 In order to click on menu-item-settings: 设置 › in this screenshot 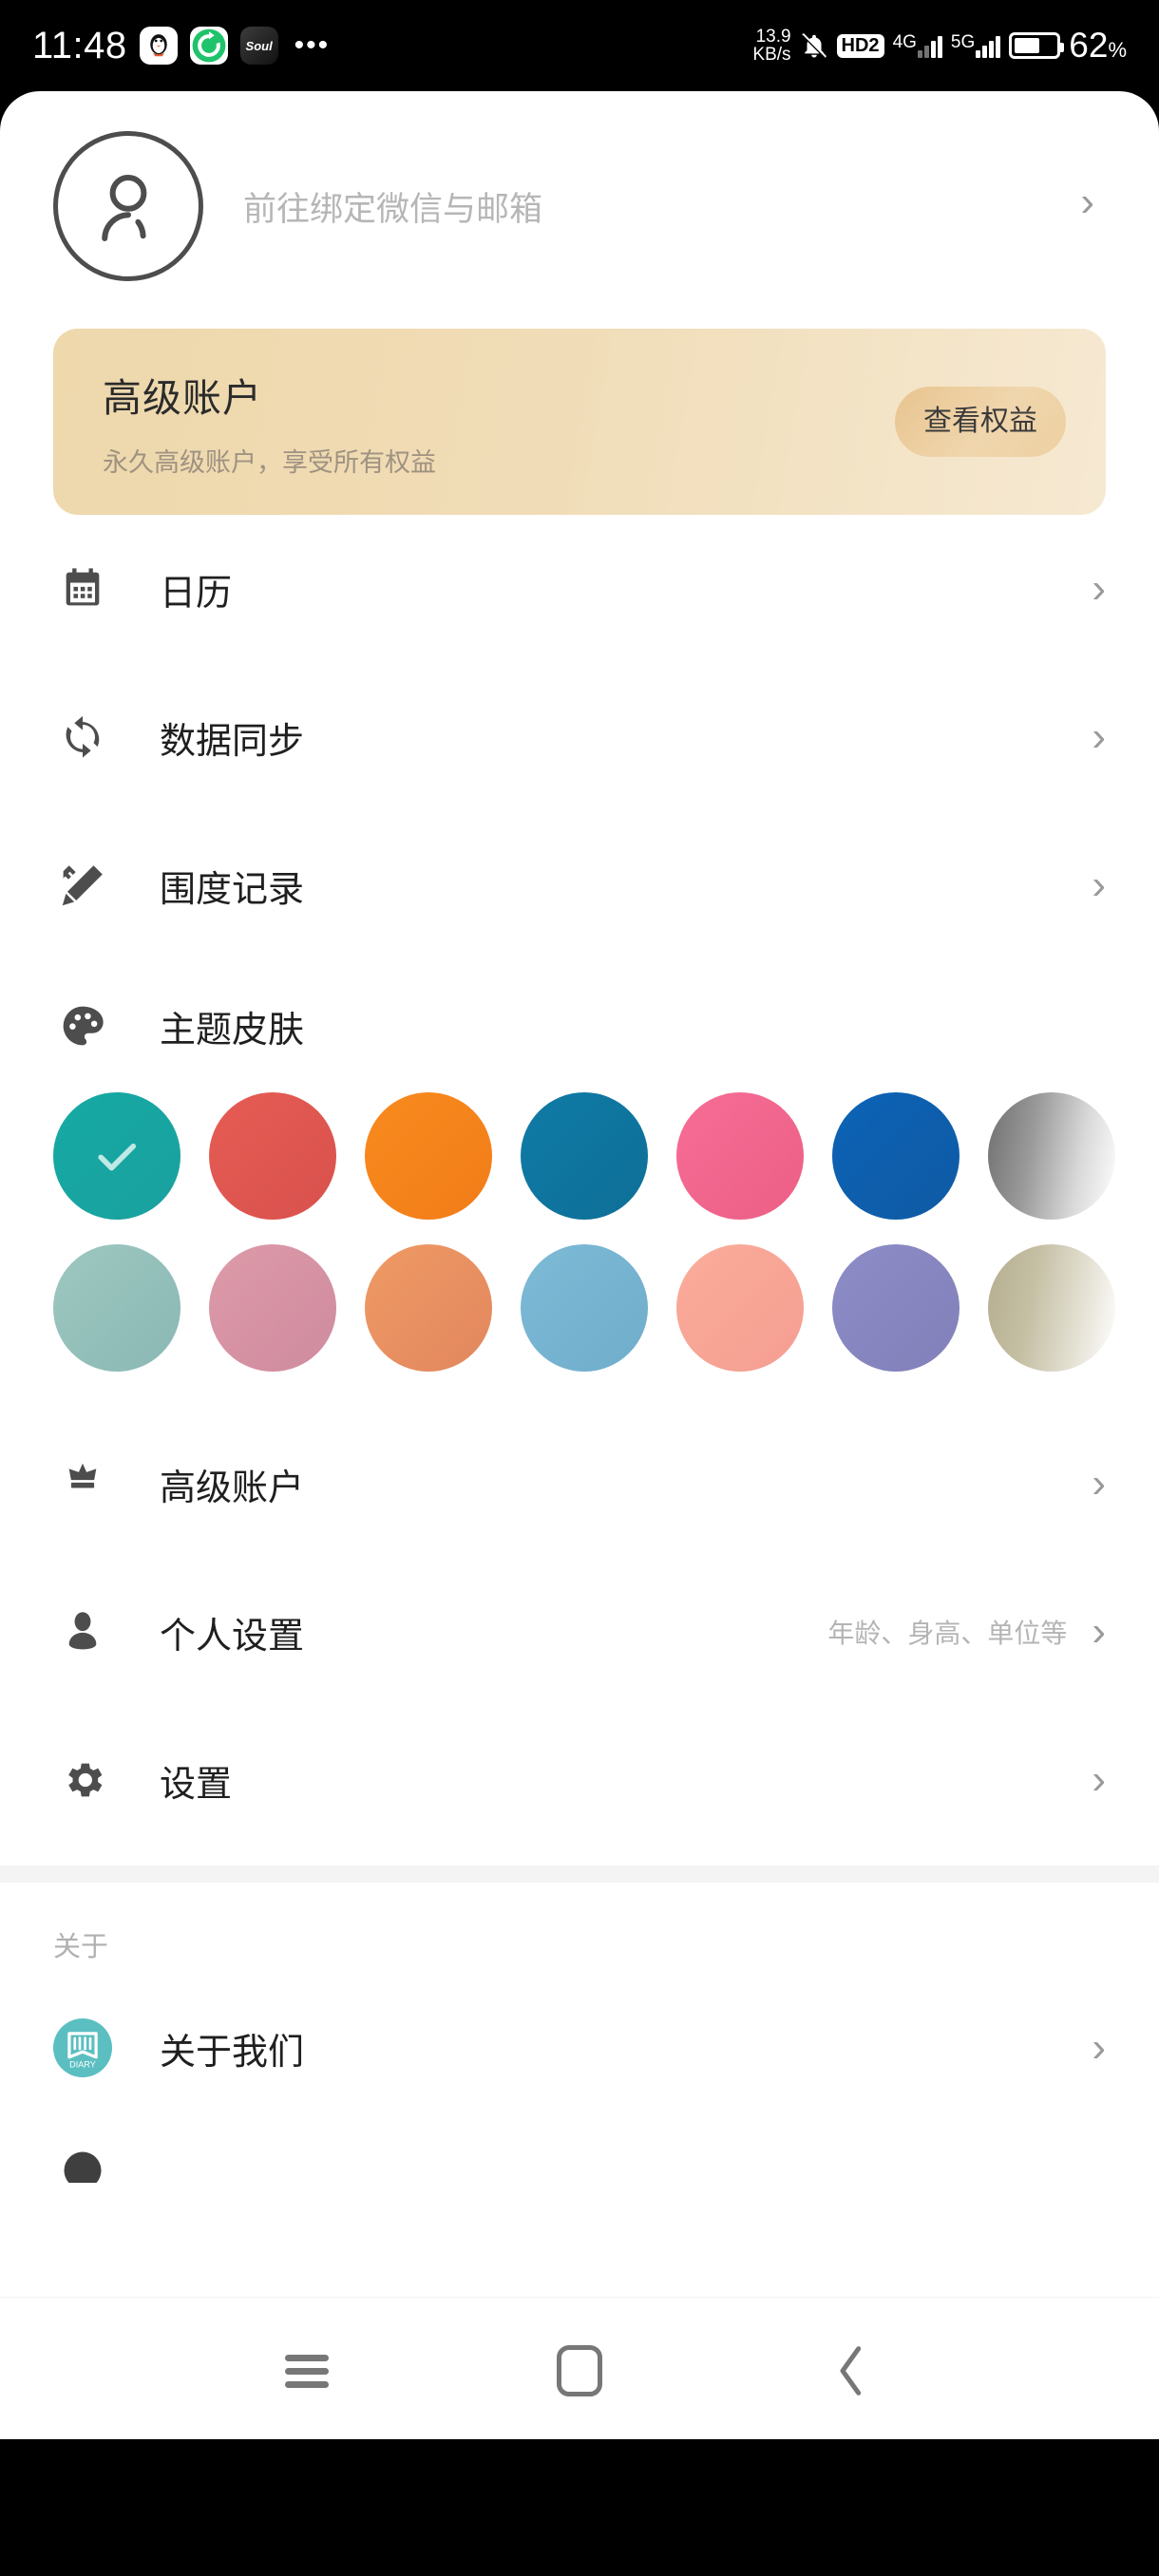, I will do `click(579, 1780)`.